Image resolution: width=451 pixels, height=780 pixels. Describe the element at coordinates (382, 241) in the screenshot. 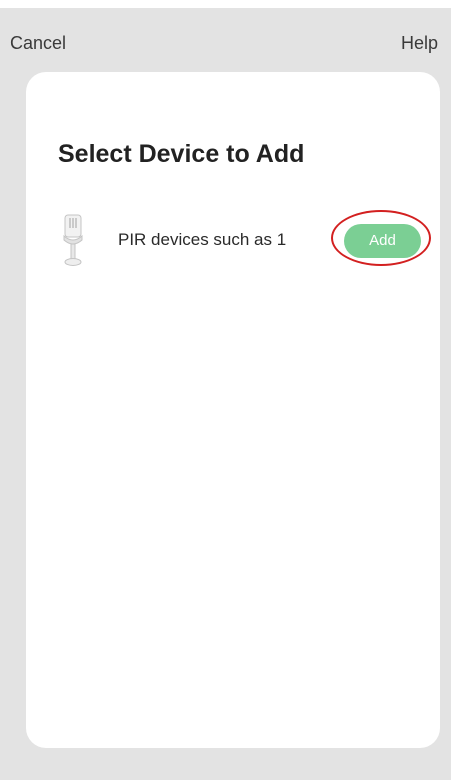

I see `add-button: Add` at that location.